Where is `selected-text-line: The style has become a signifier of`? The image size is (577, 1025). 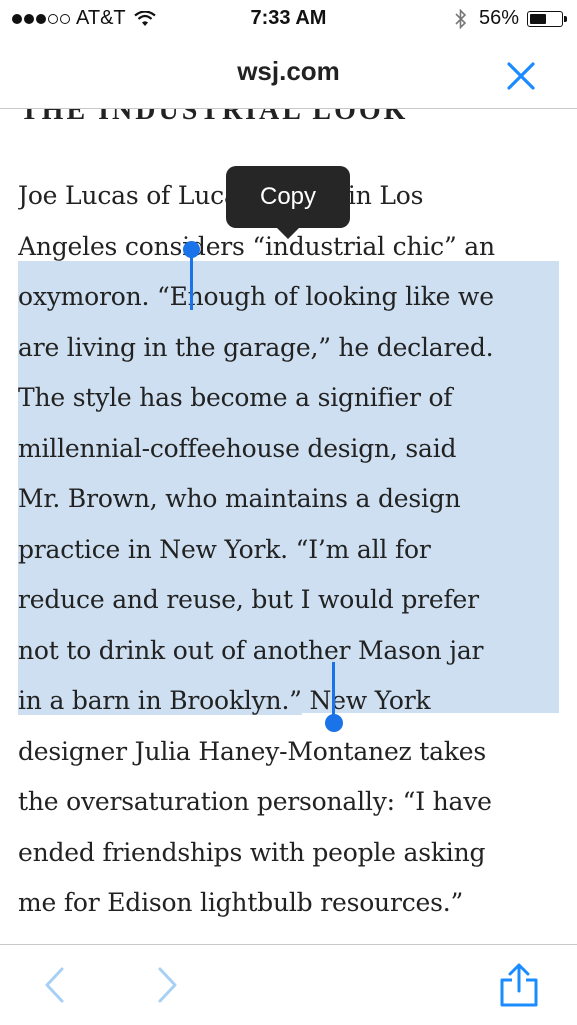 selected-text-line: The style has become a signifier of is located at coordinates (235, 397).